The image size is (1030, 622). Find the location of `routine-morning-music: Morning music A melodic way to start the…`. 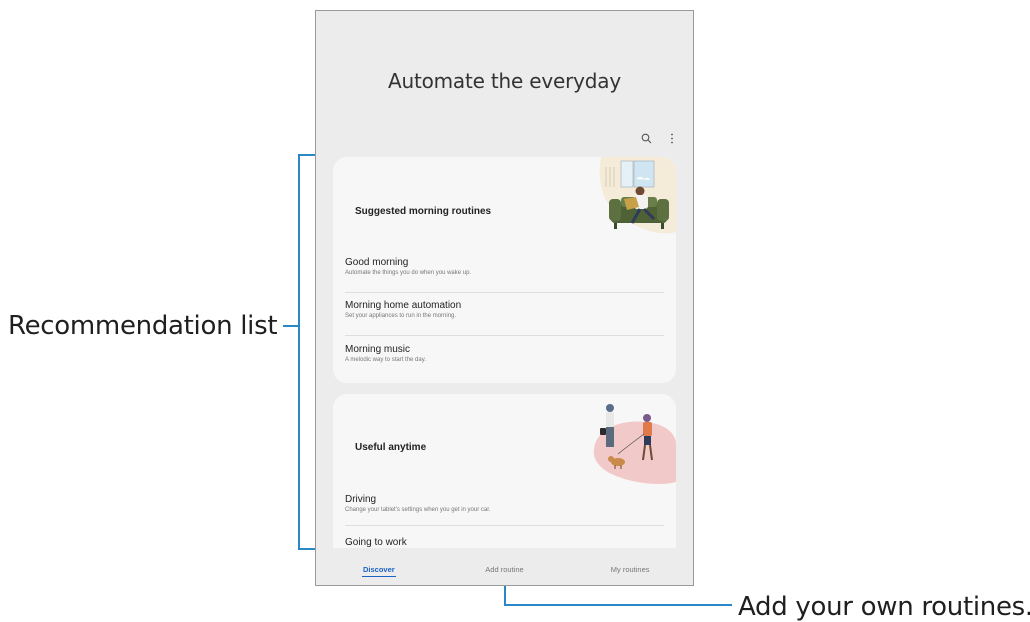

routine-morning-music: Morning music A melodic way to start the… is located at coordinates (504, 353).